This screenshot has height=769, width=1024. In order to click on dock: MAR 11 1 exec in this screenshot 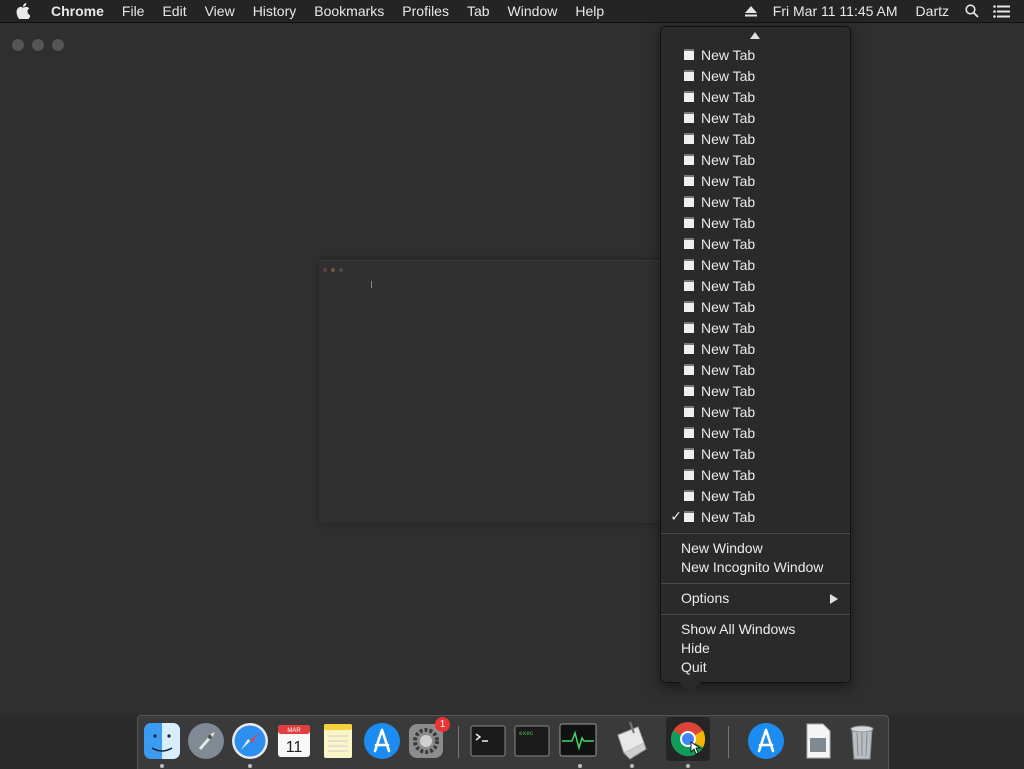, I will do `click(513, 742)`.